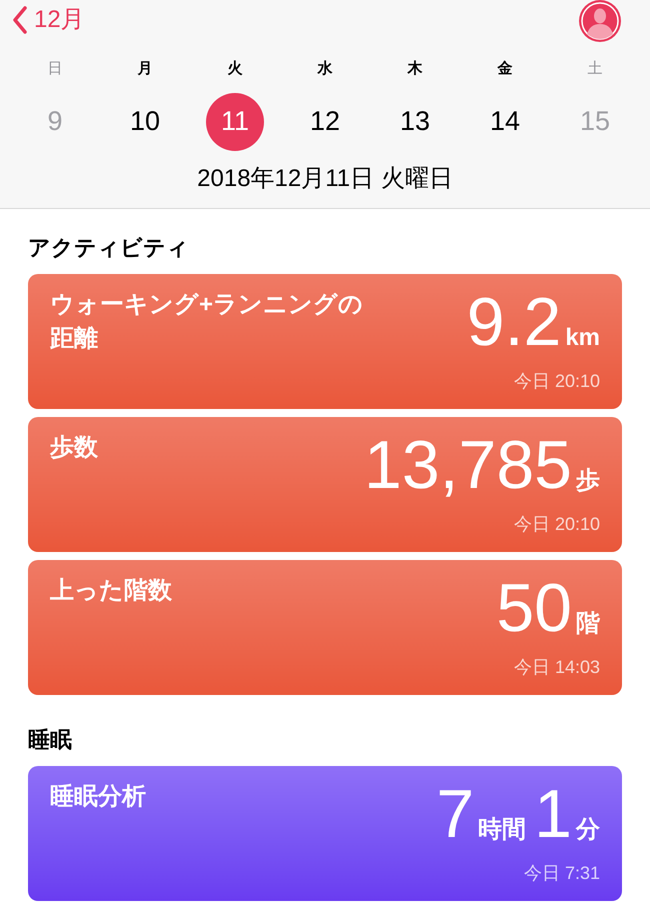 Image resolution: width=650 pixels, height=913 pixels. I want to click on metric-title: 上った階数, so click(111, 591).